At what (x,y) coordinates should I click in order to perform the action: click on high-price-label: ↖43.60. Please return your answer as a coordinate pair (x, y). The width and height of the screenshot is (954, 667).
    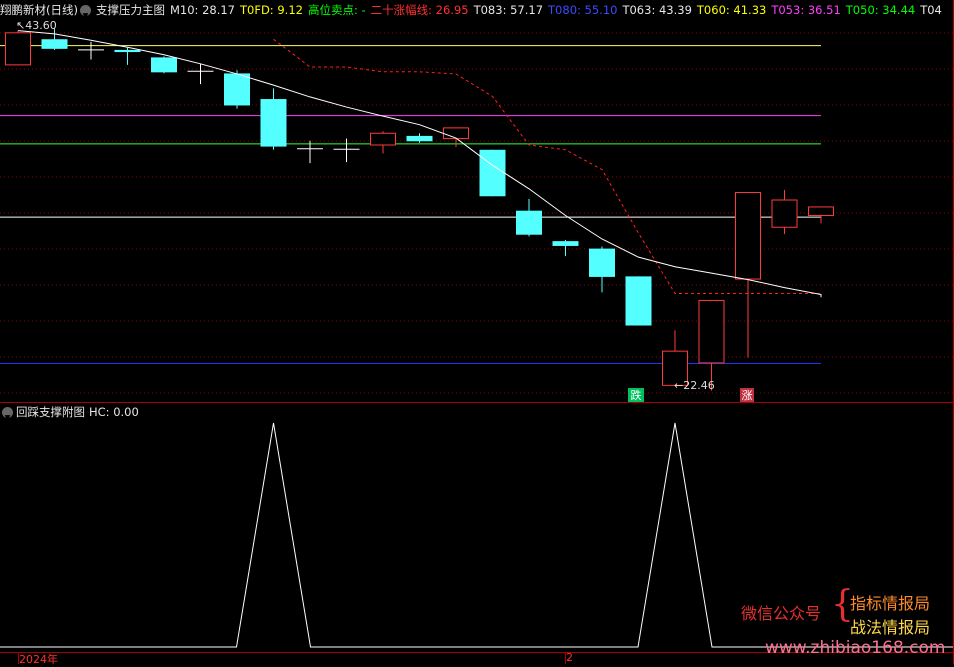
    Looking at the image, I should click on (36, 25).